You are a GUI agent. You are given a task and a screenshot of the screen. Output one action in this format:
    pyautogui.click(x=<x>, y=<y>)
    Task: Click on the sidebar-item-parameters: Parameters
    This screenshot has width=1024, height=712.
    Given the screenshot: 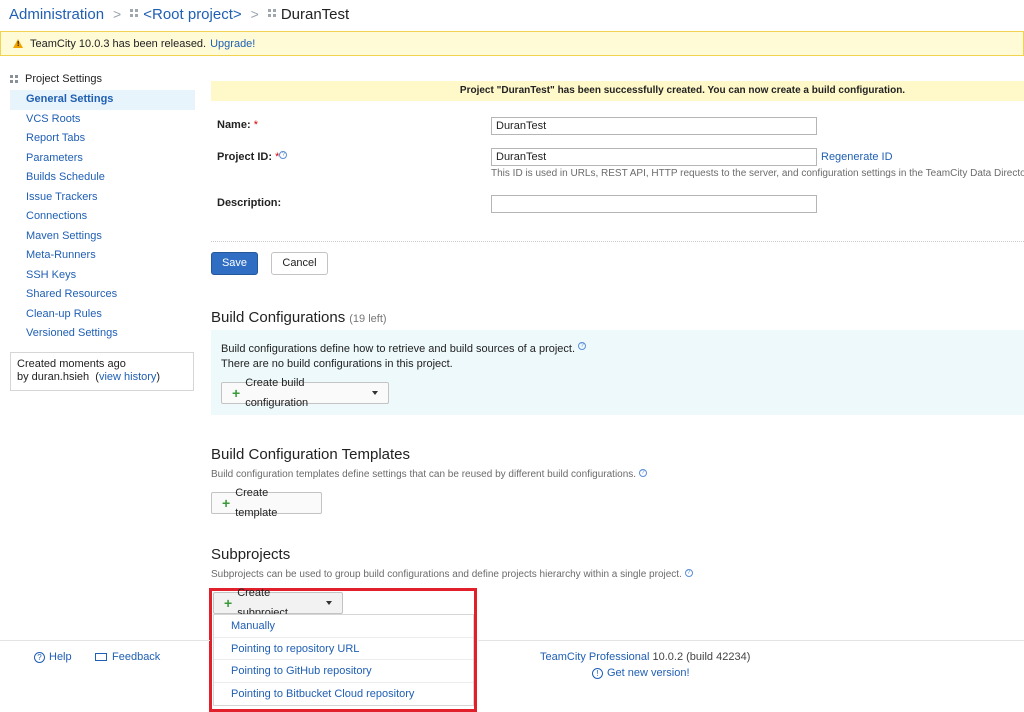 What is the action you would take?
    pyautogui.click(x=102, y=159)
    